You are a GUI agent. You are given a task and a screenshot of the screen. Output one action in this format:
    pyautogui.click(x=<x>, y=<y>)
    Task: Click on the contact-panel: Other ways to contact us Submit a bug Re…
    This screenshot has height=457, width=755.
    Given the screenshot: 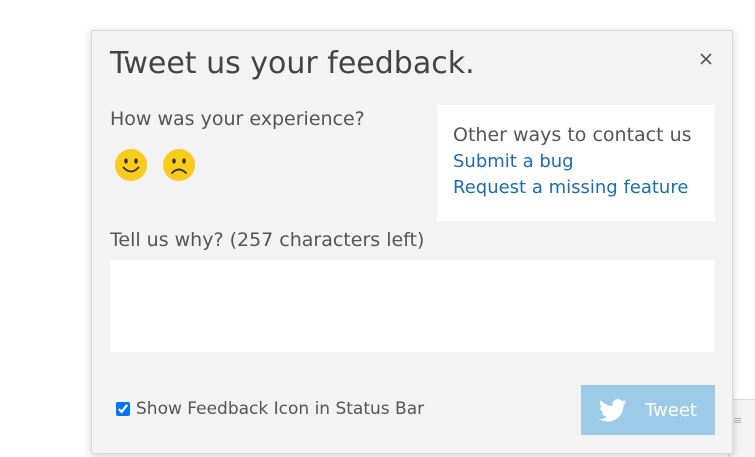 What is the action you would take?
    pyautogui.click(x=576, y=163)
    